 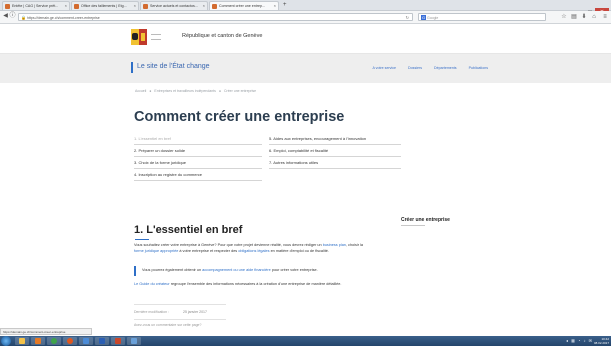 I want to click on taskbar-app-chrome, so click(x=54, y=341).